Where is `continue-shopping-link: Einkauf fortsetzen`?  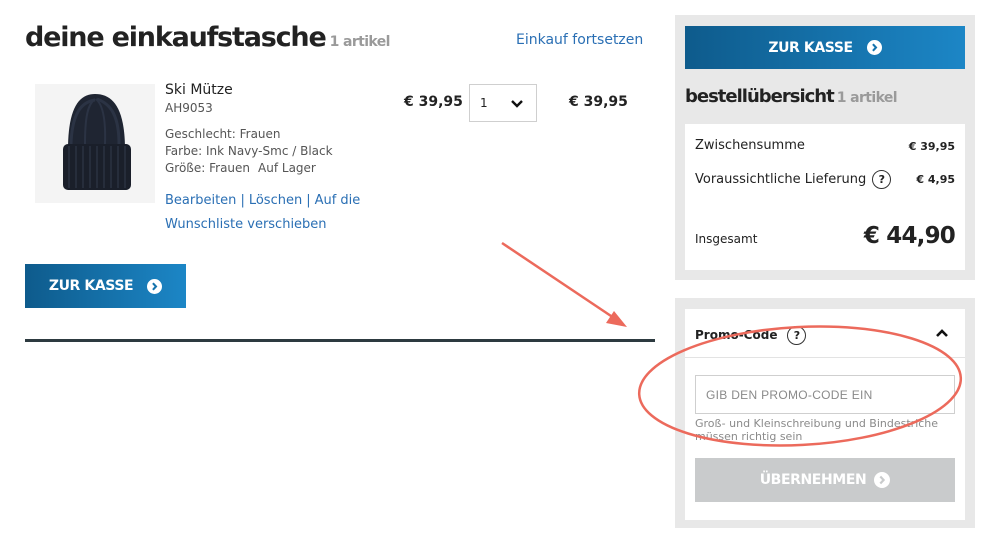
continue-shopping-link: Einkauf fortsetzen is located at coordinates (579, 40).